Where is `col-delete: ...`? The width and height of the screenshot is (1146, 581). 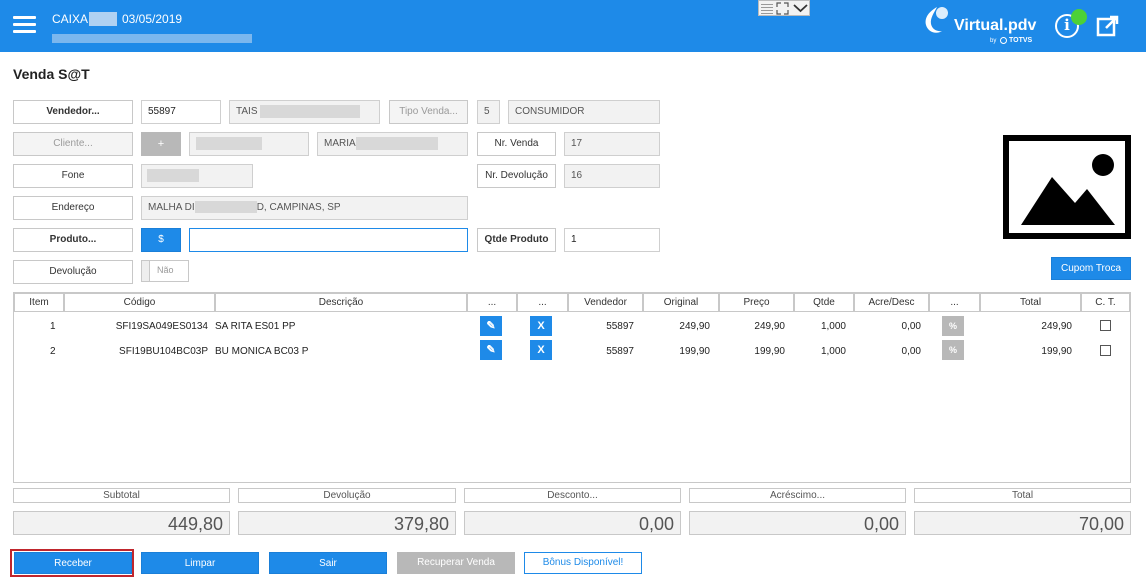
col-delete: ... is located at coordinates (542, 302).